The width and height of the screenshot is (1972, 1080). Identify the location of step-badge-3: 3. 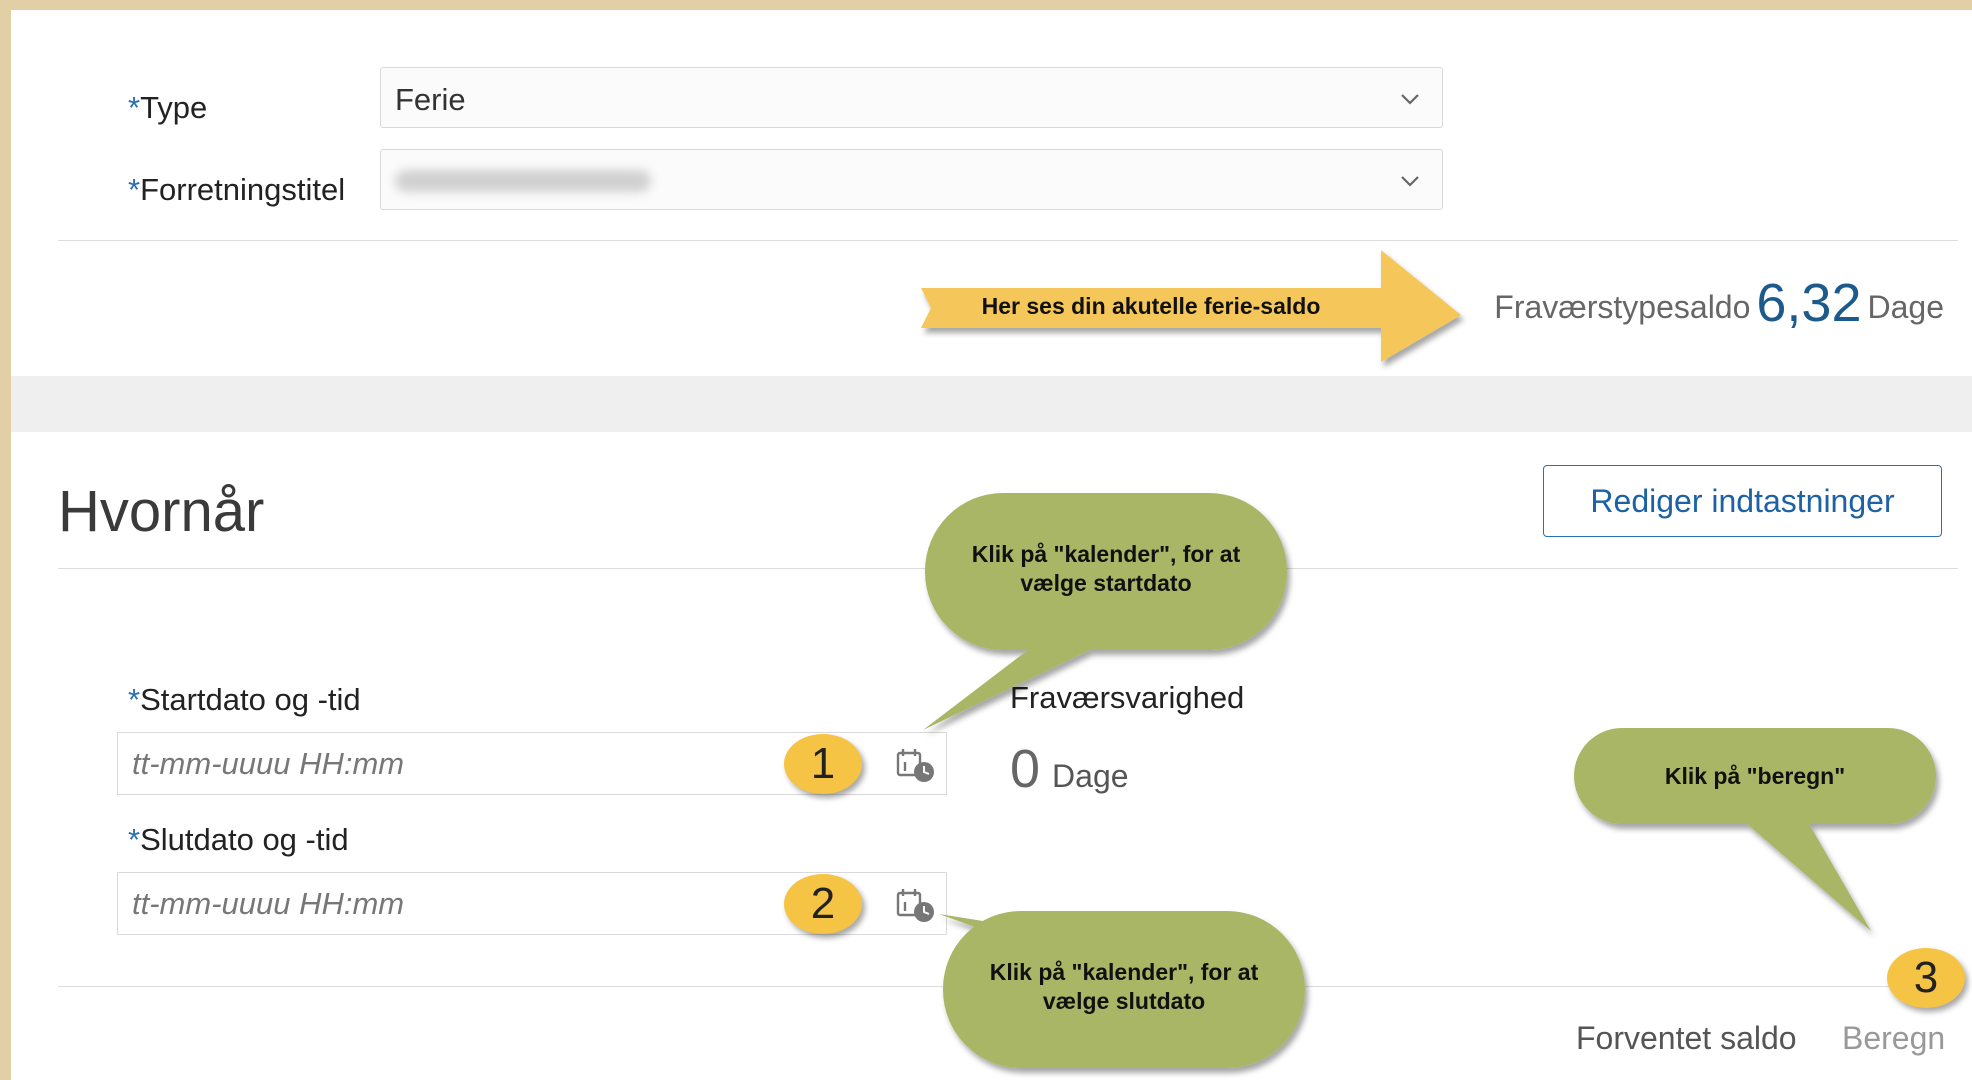
(1926, 978).